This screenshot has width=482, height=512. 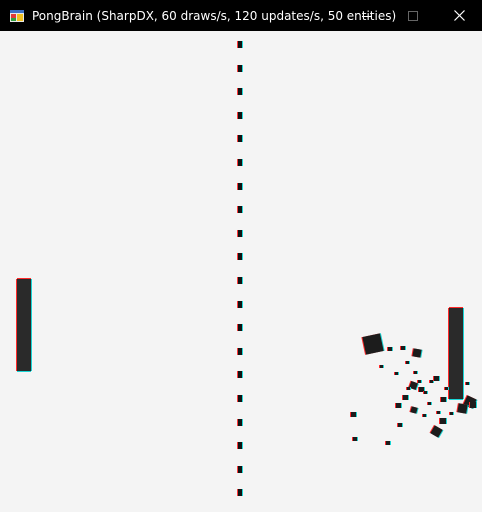 I want to click on app-window-icon, so click(x=17, y=16).